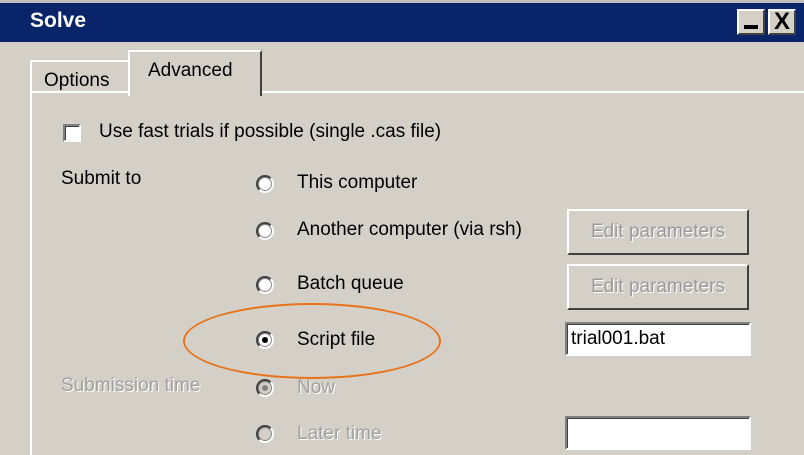 This screenshot has height=455, width=804. I want to click on tab-panel-border-left, so click(31, 273).